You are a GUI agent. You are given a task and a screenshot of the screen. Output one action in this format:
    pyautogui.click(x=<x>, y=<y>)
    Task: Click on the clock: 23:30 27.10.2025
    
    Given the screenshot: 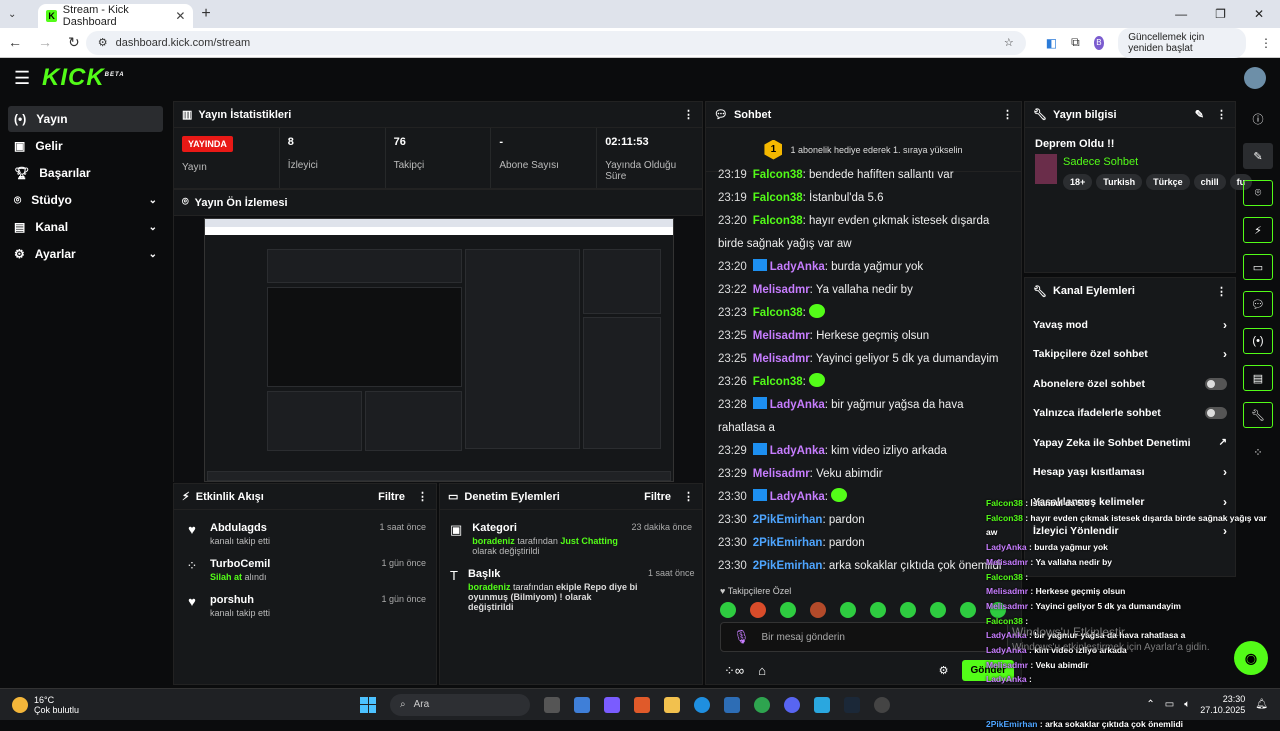 What is the action you would take?
    pyautogui.click(x=1222, y=705)
    